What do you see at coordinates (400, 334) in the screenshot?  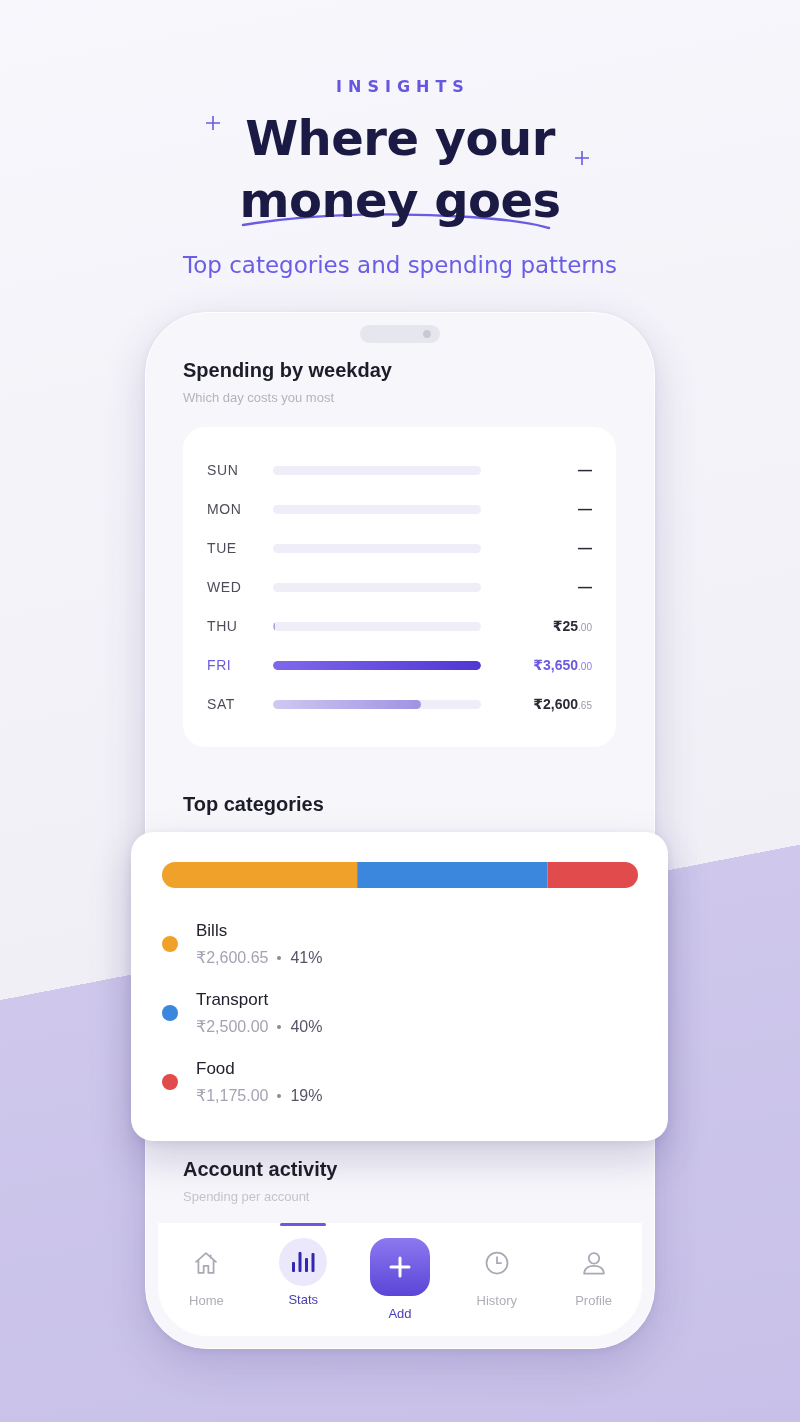 I see `camera-notch-icon` at bounding box center [400, 334].